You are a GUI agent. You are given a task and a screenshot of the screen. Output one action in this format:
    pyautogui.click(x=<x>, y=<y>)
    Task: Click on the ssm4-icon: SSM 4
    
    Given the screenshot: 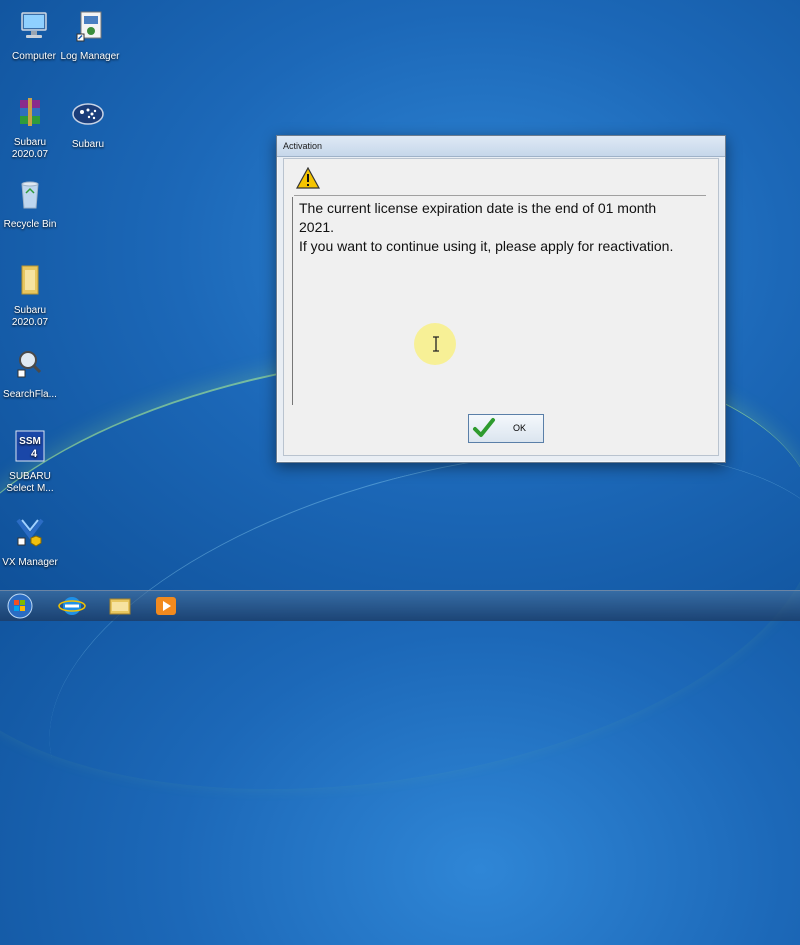 What is the action you would take?
    pyautogui.click(x=30, y=446)
    